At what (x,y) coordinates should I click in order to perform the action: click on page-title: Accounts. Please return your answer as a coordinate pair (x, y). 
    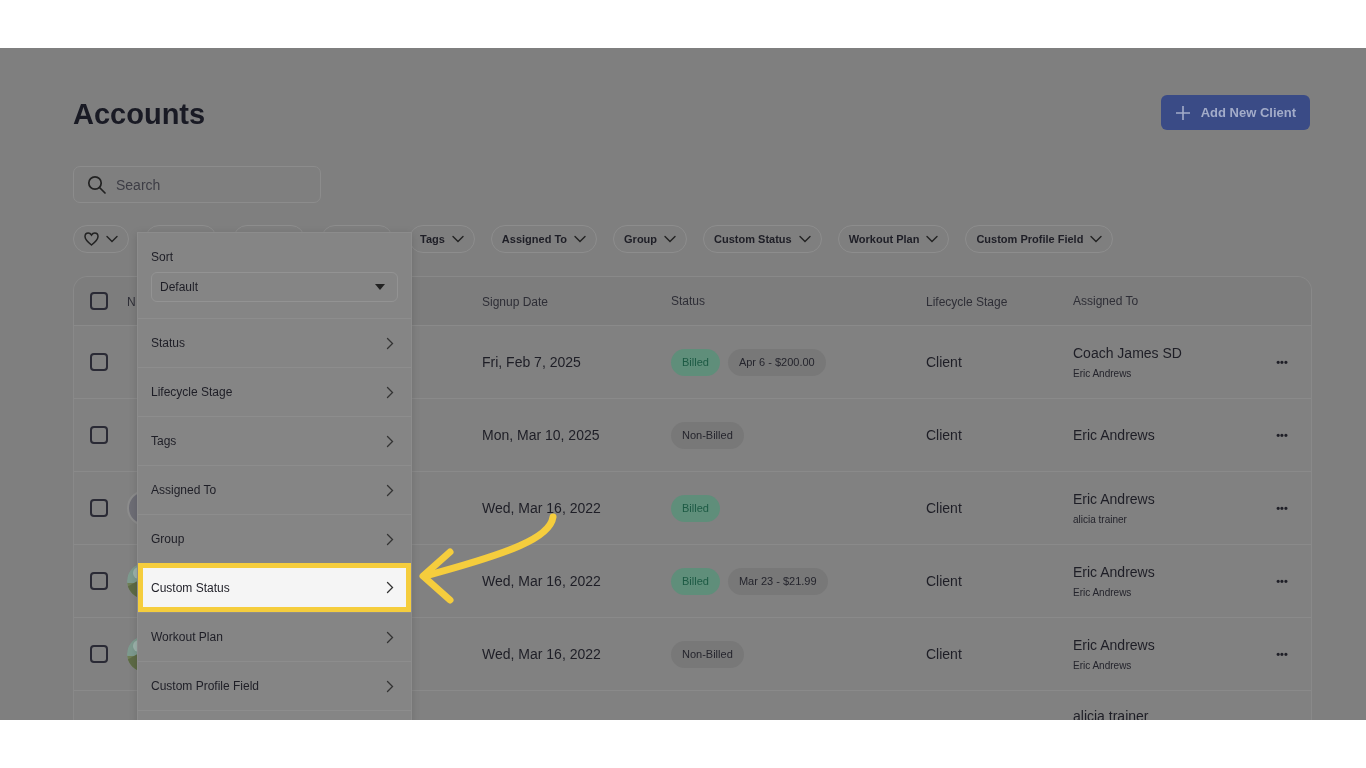
    Looking at the image, I should click on (139, 114).